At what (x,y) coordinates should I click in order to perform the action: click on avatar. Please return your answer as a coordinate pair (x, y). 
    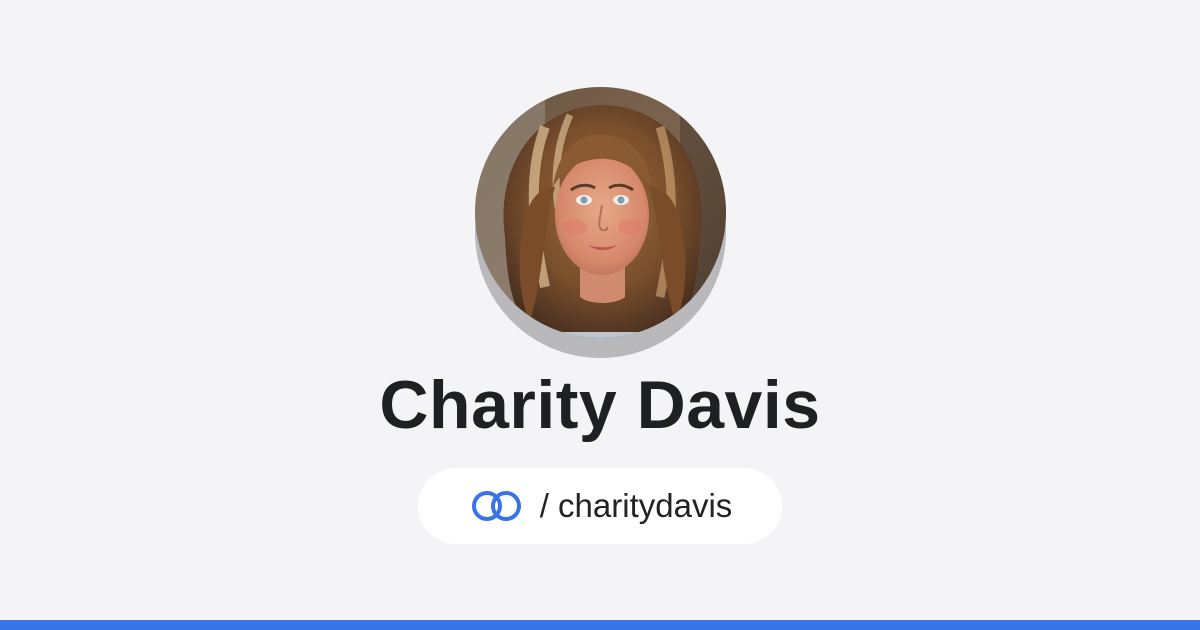
    Looking at the image, I should click on (600, 212).